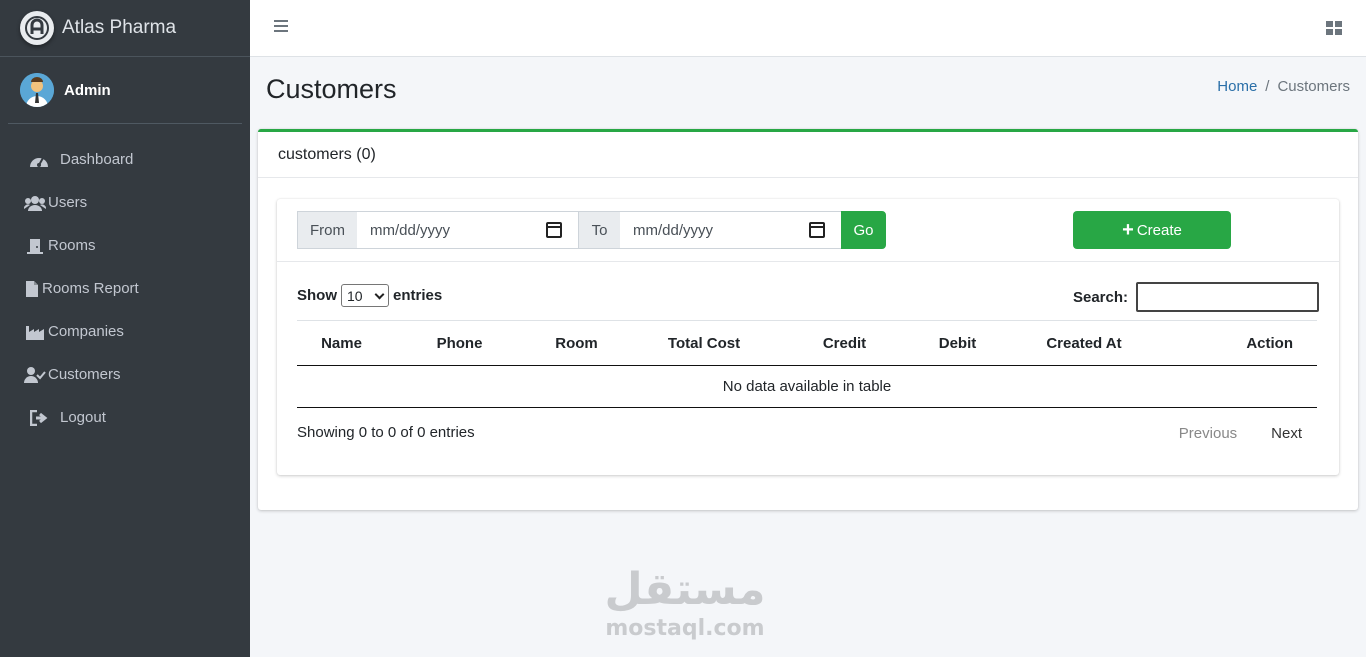  What do you see at coordinates (1128, 230) in the screenshot?
I see `plus-icon: +` at bounding box center [1128, 230].